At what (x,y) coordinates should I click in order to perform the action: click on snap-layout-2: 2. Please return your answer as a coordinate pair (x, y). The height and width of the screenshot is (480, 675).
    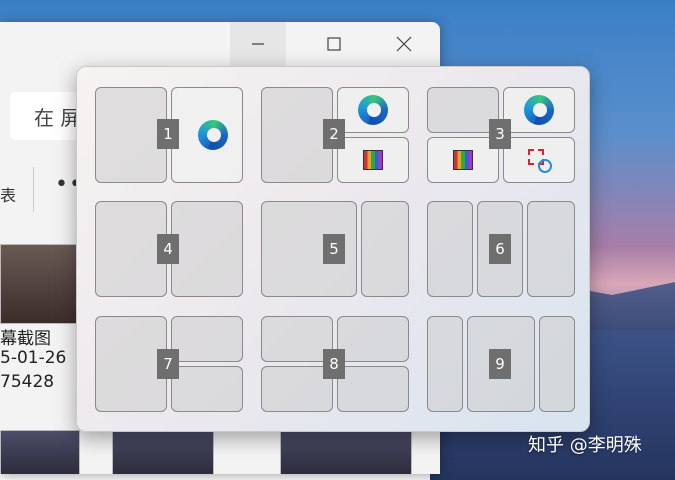
    Looking at the image, I should click on (335, 135).